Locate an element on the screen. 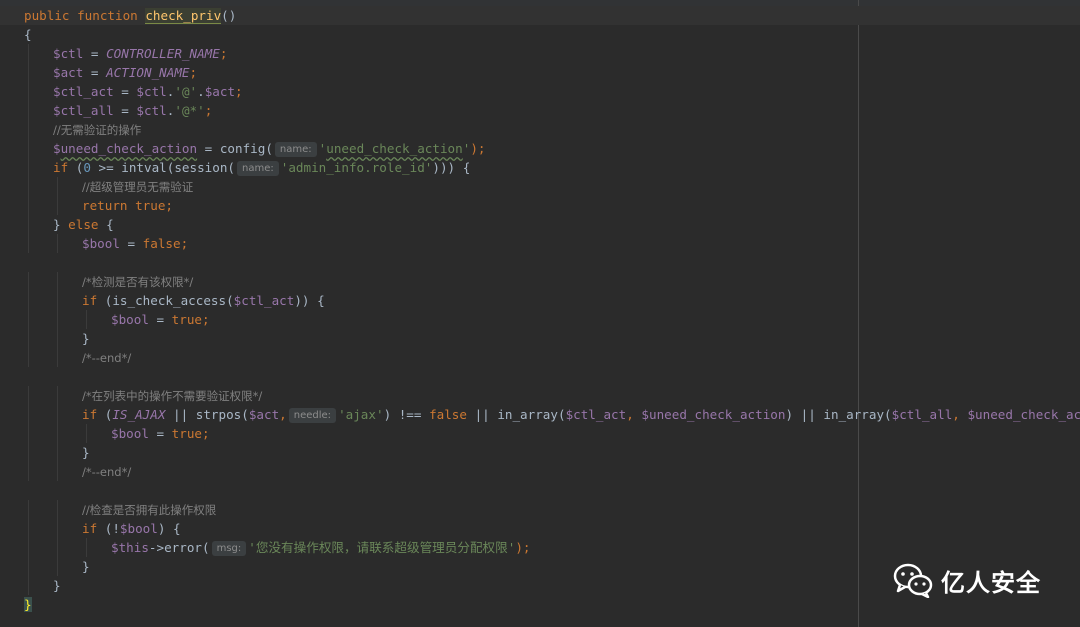 Image resolution: width=1080 pixels, height=627 pixels. parameter-hint: name: is located at coordinates (295, 149).